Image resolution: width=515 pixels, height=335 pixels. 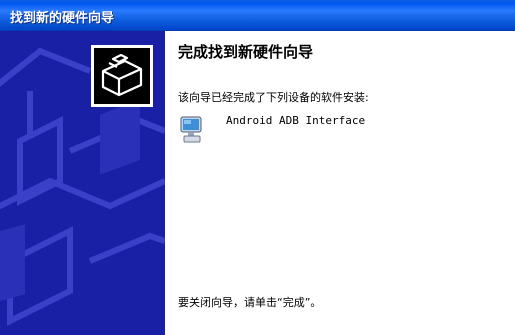 What do you see at coordinates (191, 129) in the screenshot?
I see `computer-monitor-icon` at bounding box center [191, 129].